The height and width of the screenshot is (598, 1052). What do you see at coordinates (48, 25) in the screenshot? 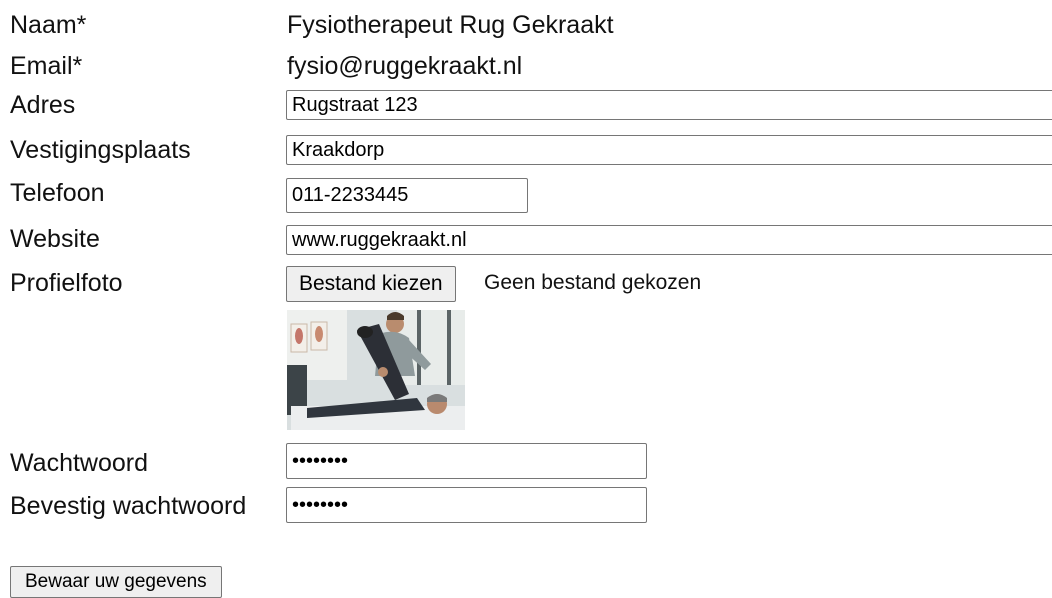
I see `naam-label: Naam*` at bounding box center [48, 25].